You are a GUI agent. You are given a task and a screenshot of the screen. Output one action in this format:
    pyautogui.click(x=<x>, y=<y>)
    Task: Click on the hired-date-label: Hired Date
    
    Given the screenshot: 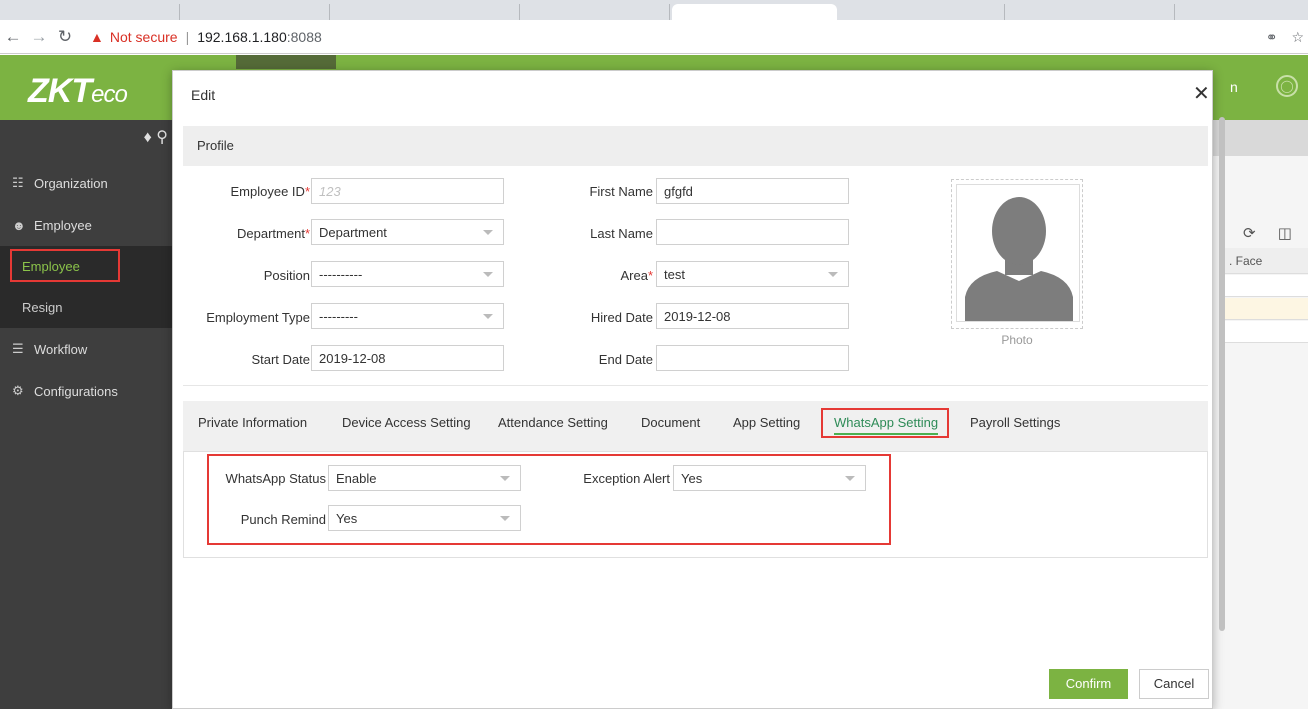 What is the action you would take?
    pyautogui.click(x=621, y=317)
    